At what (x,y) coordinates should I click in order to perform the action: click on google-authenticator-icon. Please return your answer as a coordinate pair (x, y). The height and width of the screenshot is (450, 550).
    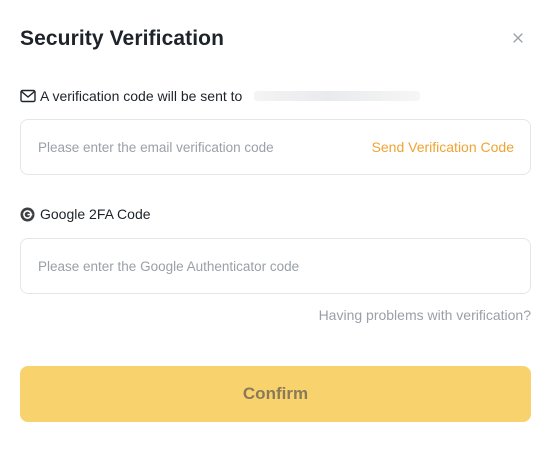
    Looking at the image, I should click on (27, 214).